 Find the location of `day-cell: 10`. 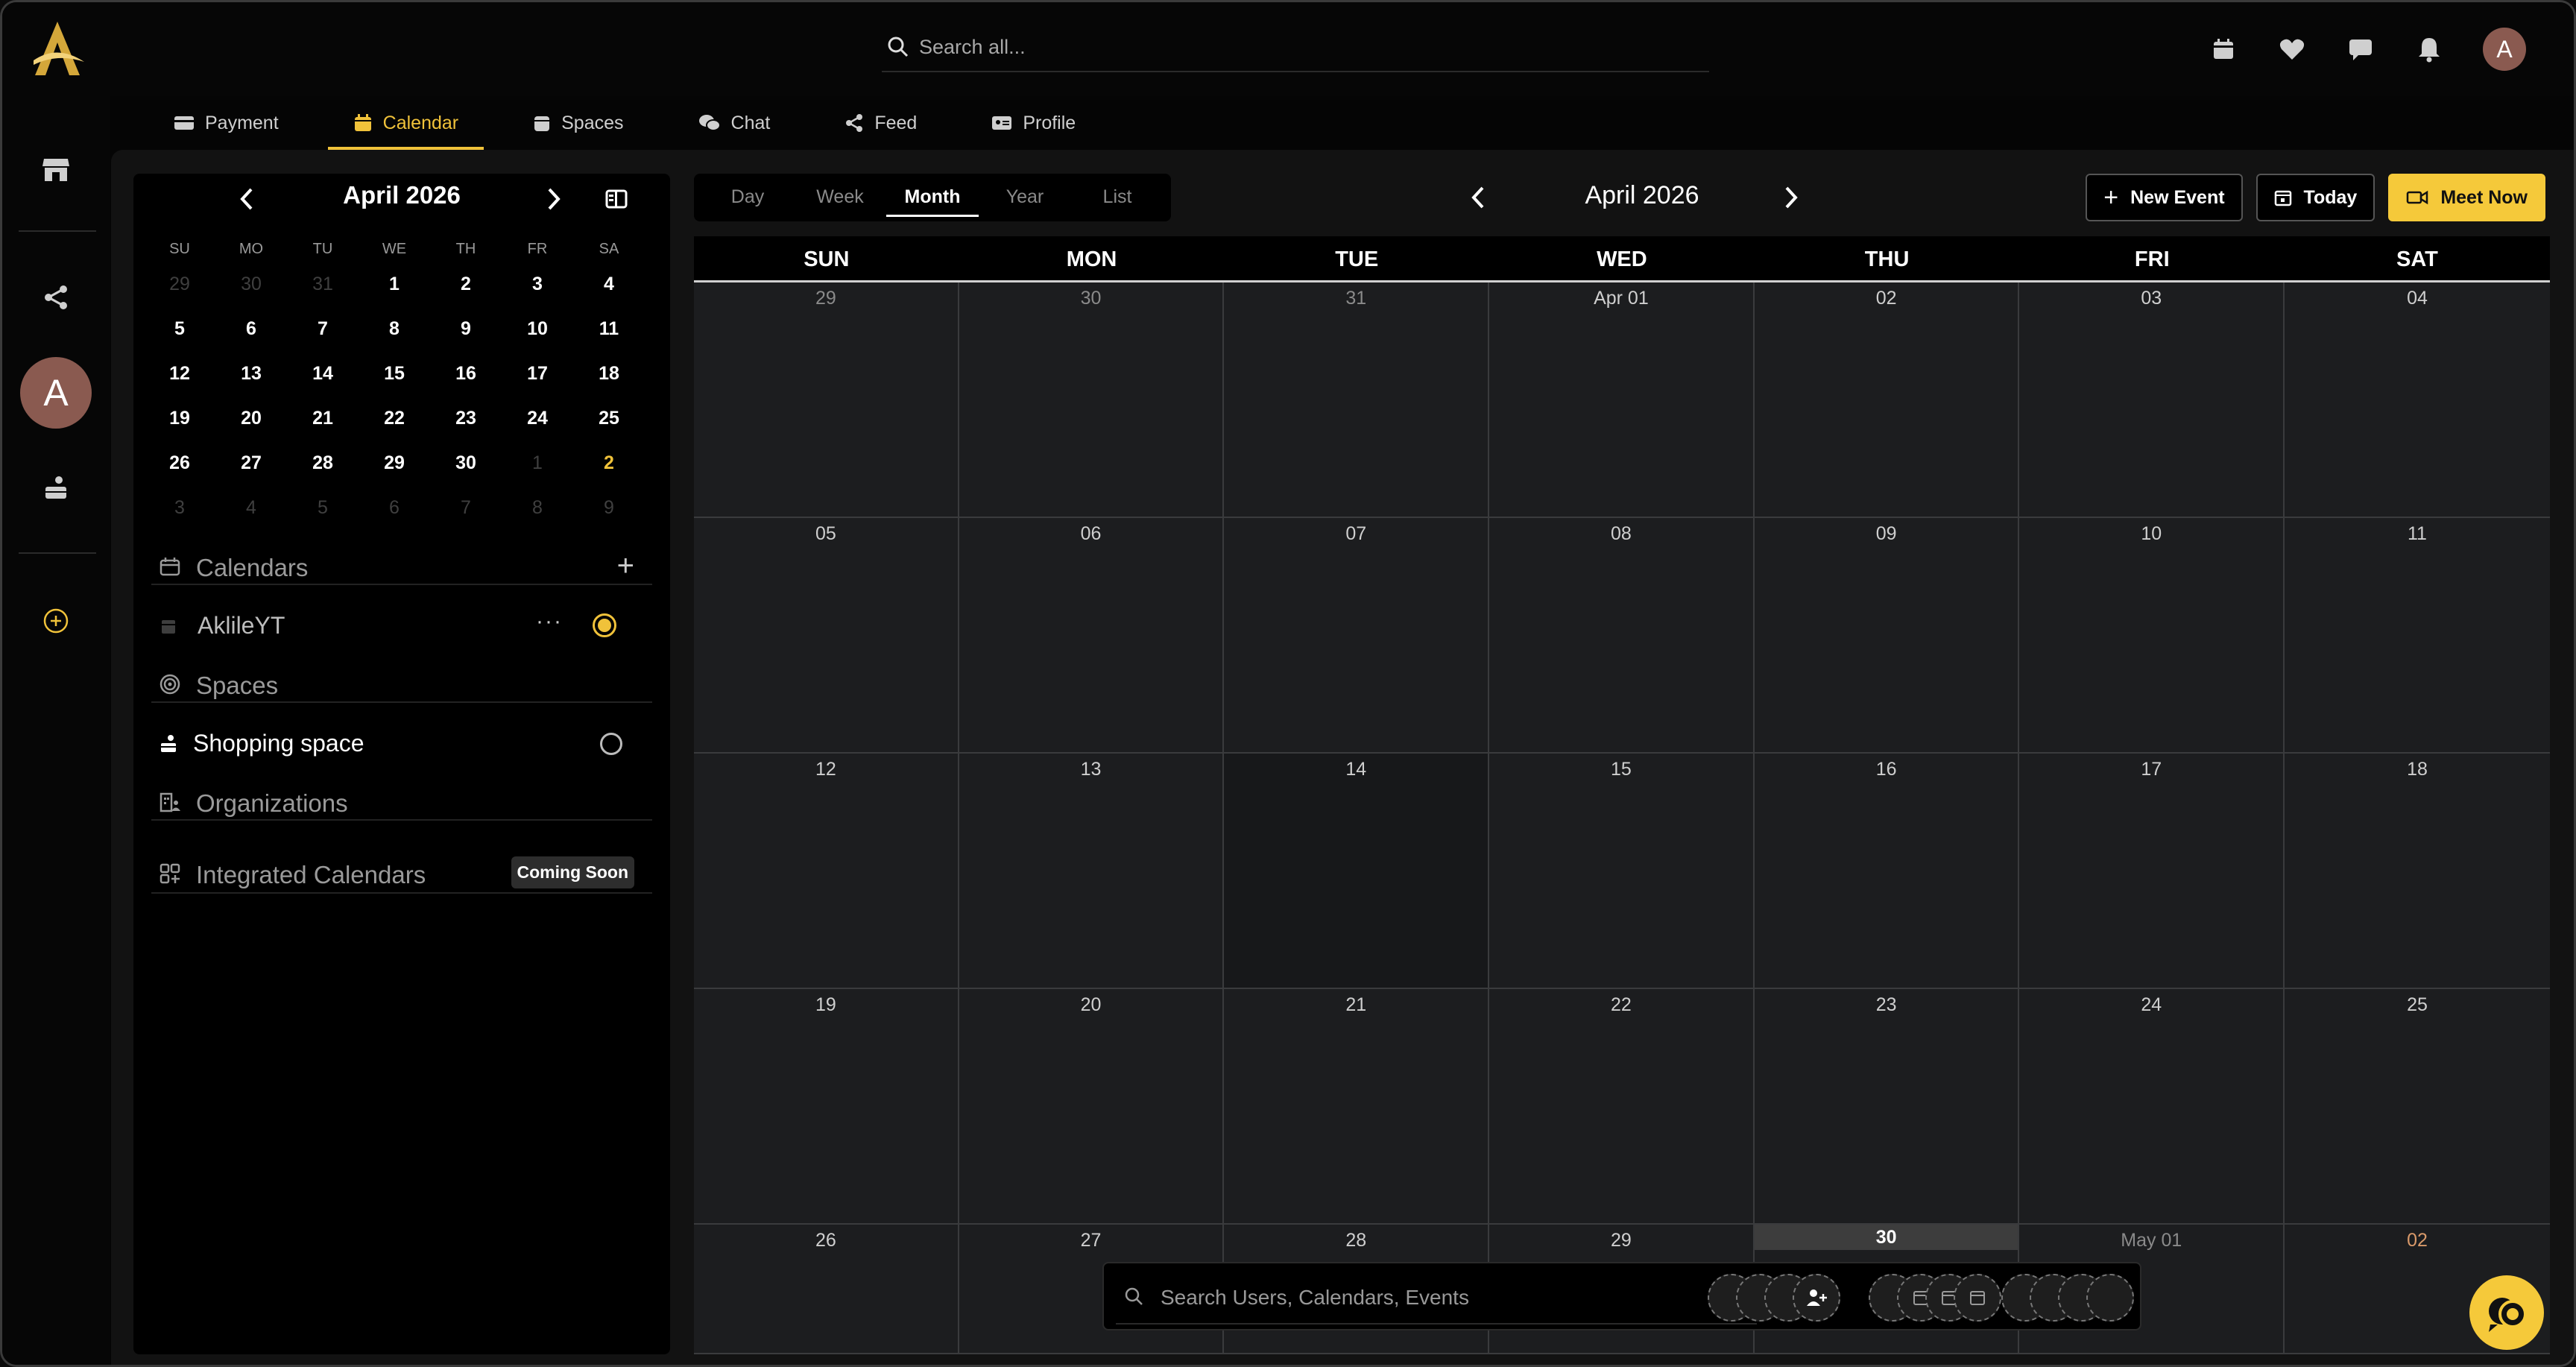

day-cell: 10 is located at coordinates (2152, 636).